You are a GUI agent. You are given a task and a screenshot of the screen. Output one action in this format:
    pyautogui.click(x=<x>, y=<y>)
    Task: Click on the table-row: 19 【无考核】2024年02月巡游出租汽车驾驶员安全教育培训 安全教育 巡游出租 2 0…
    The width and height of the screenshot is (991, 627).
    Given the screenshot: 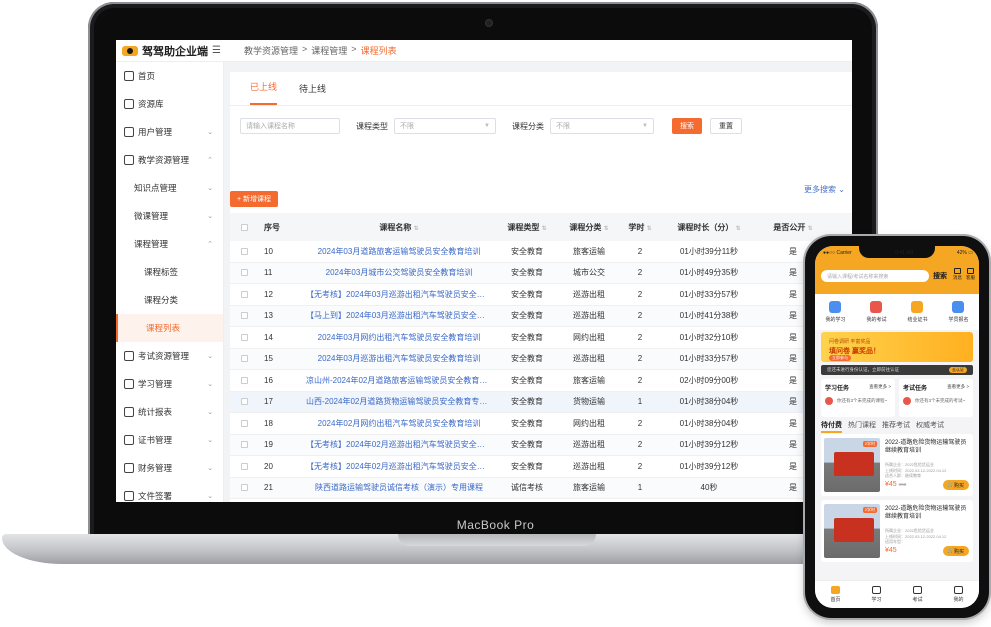 What is the action you would take?
    pyautogui.click(x=541, y=445)
    